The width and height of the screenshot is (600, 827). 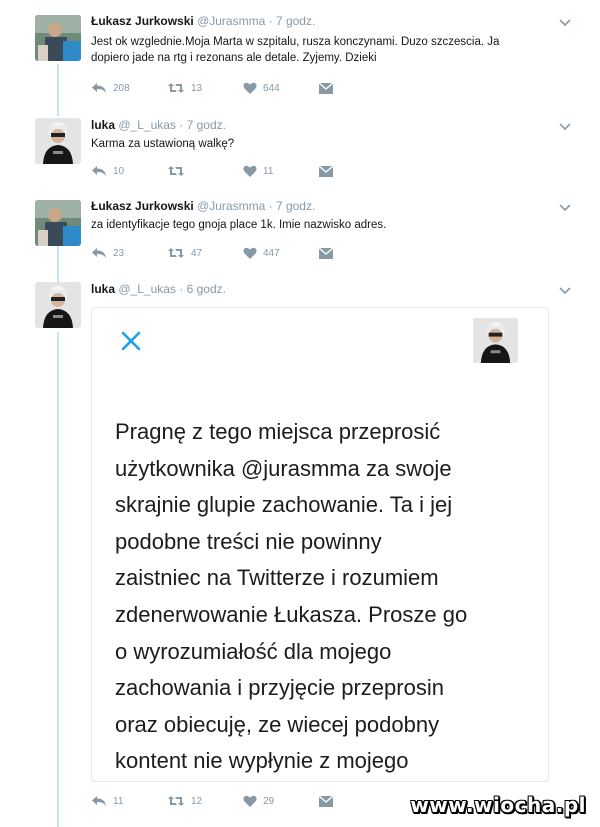 What do you see at coordinates (118, 801) in the screenshot?
I see `reply-count: 11` at bounding box center [118, 801].